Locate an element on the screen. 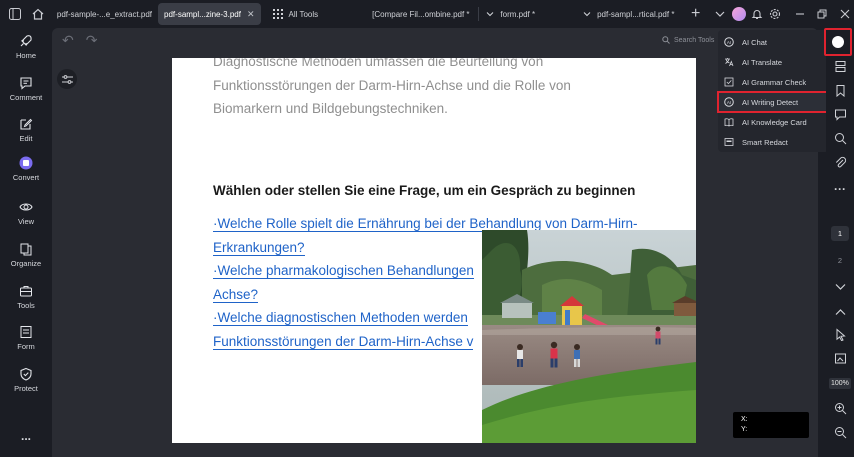 This screenshot has width=854, height=457. undo-icon: ↶ is located at coordinates (68, 40).